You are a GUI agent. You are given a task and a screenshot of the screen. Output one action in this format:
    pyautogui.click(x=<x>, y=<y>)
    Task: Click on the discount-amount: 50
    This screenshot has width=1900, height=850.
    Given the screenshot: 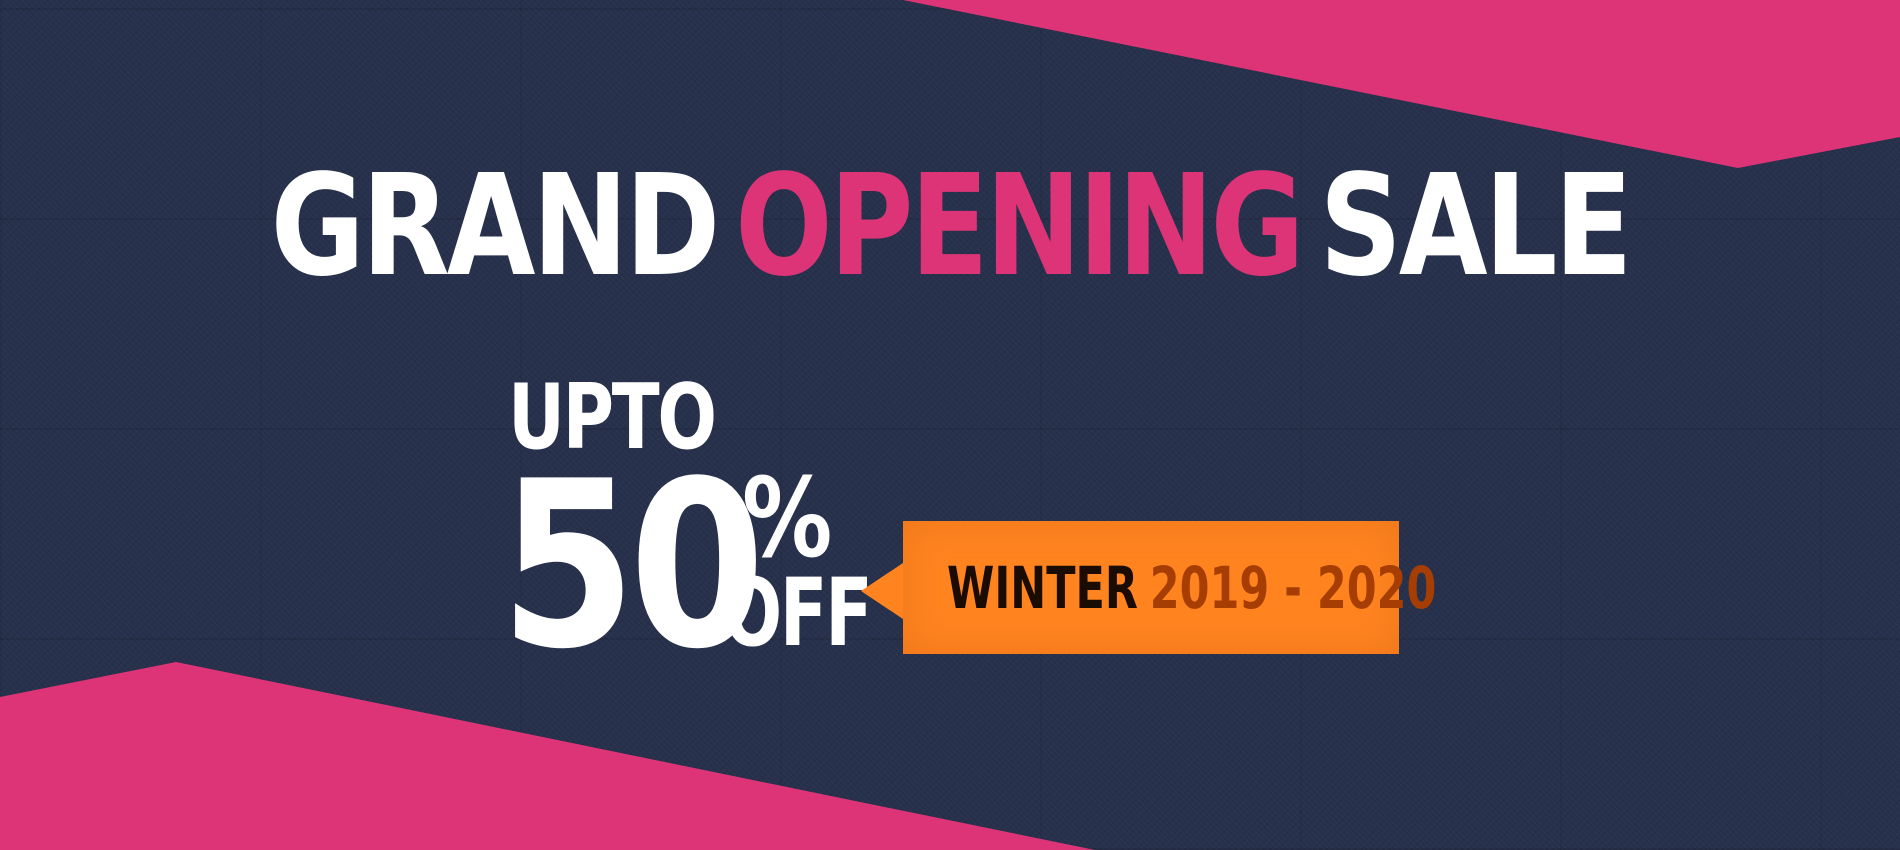 What is the action you would take?
    pyautogui.click(x=632, y=566)
    